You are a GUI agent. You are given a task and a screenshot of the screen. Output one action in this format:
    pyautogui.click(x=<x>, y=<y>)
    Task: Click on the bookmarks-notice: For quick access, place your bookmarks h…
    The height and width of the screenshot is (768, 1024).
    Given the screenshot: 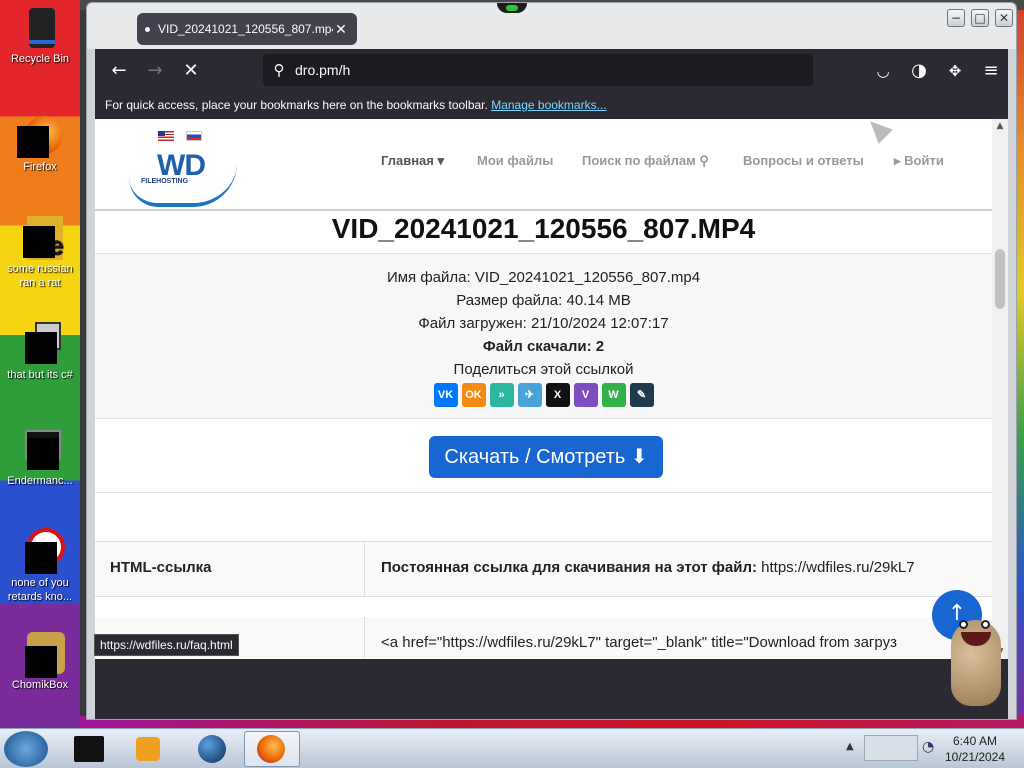 What is the action you would take?
    pyautogui.click(x=296, y=105)
    